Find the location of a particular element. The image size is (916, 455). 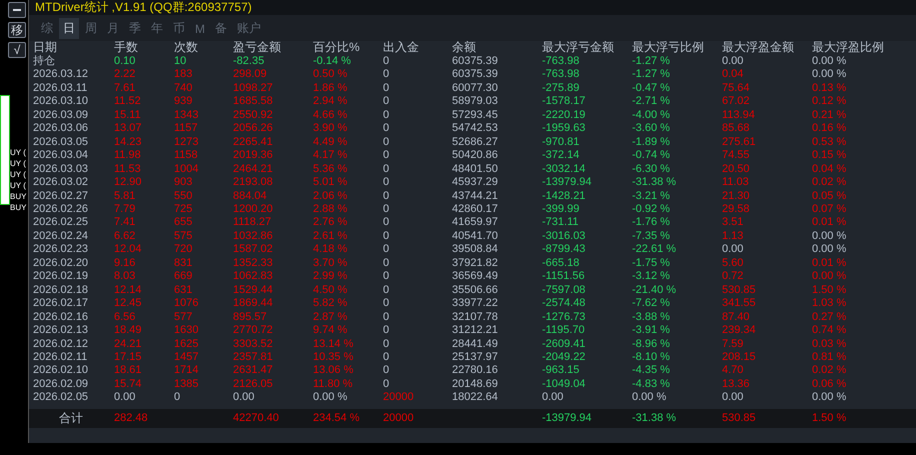

tab: 季 is located at coordinates (135, 28).